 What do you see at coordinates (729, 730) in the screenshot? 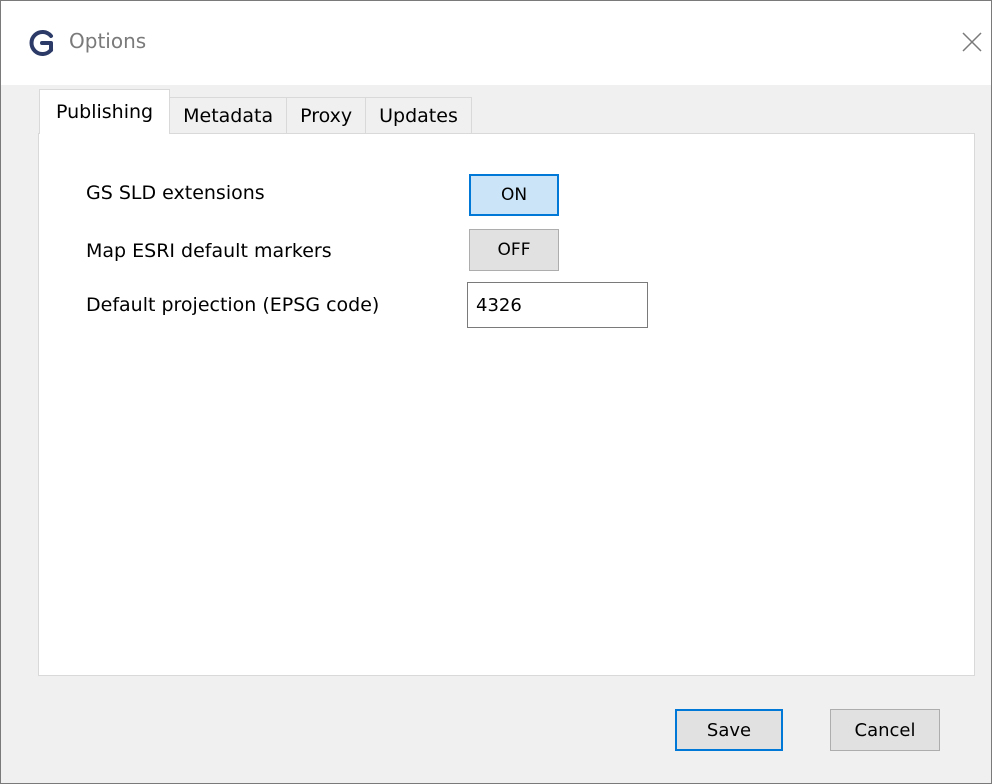
I see `save-button: Save` at bounding box center [729, 730].